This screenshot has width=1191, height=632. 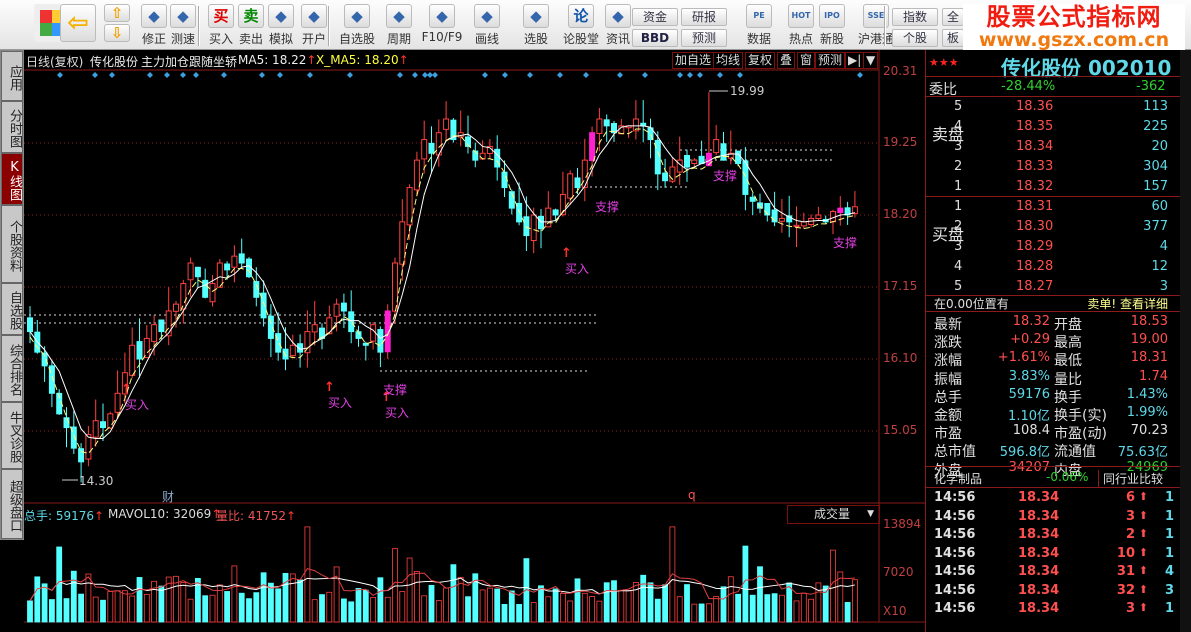 What do you see at coordinates (340, 403) in the screenshot?
I see `buy-signal-label: 买入` at bounding box center [340, 403].